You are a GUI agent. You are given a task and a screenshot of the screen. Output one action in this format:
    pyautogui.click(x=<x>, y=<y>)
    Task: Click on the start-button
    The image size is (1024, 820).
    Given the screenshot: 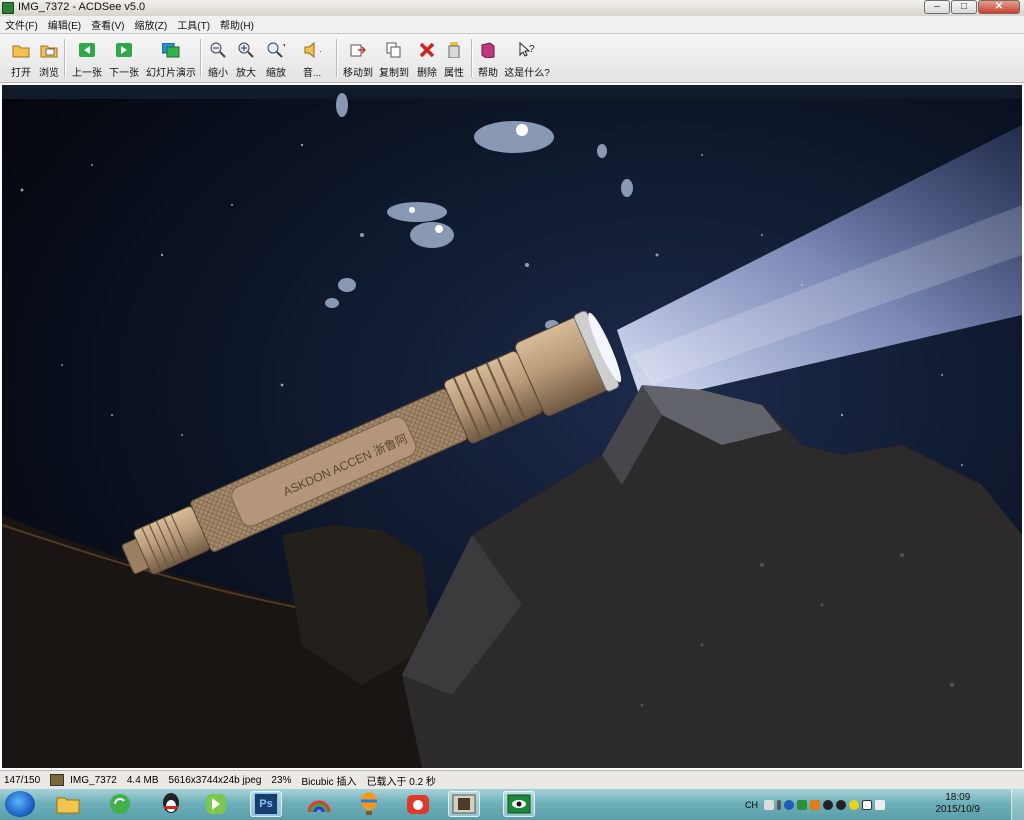 What is the action you would take?
    pyautogui.click(x=20, y=804)
    